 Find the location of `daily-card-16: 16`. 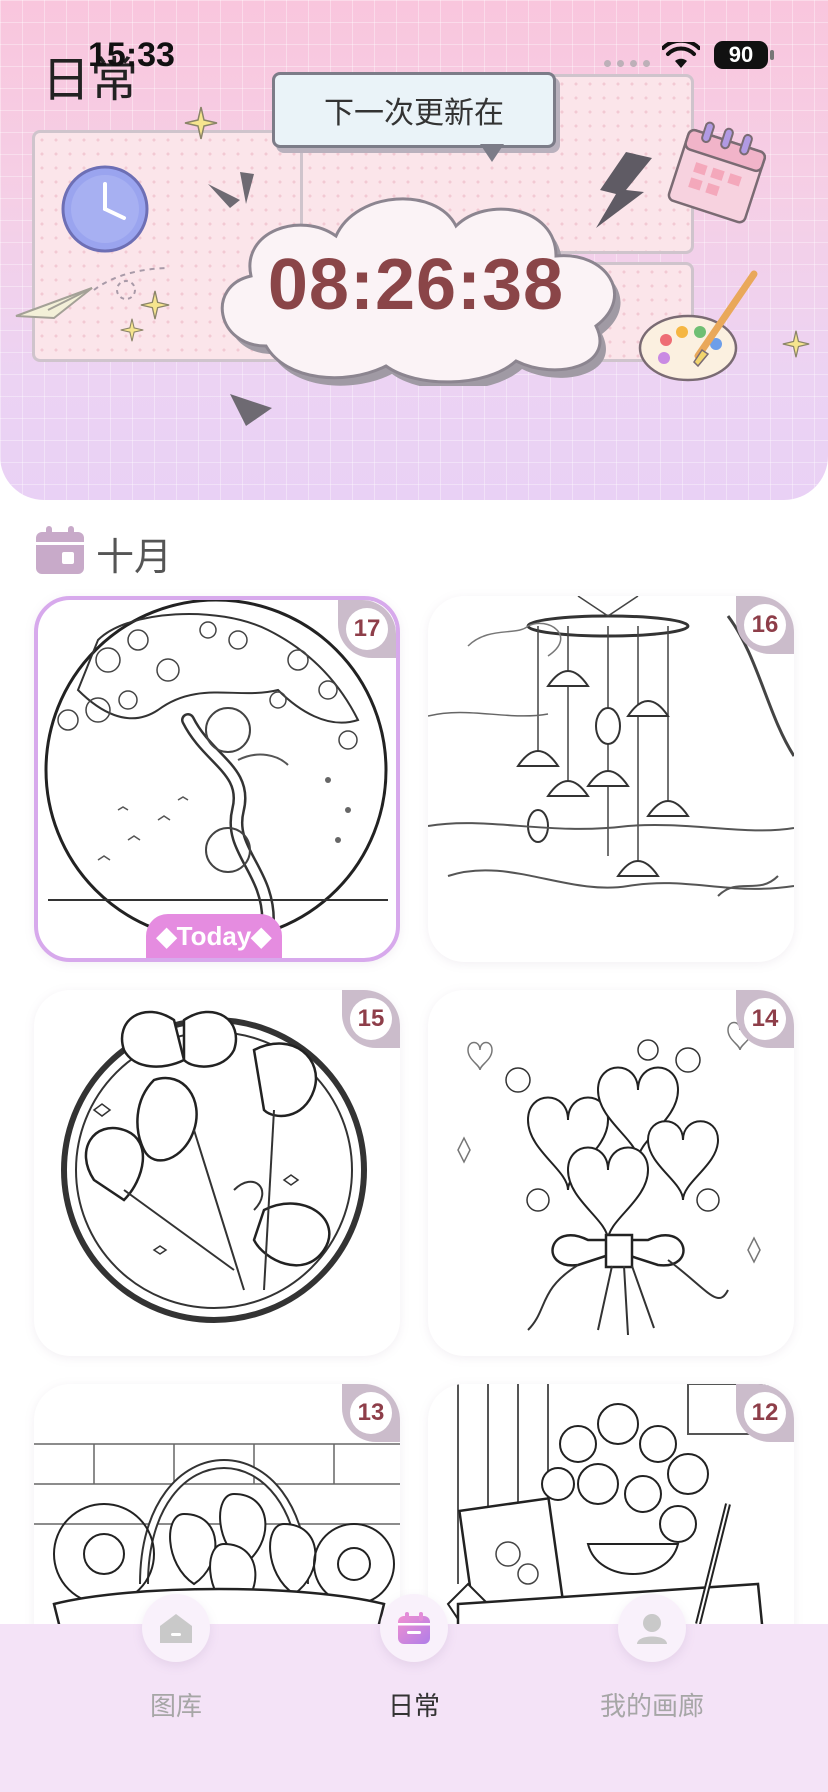

daily-card-16: 16 is located at coordinates (611, 779).